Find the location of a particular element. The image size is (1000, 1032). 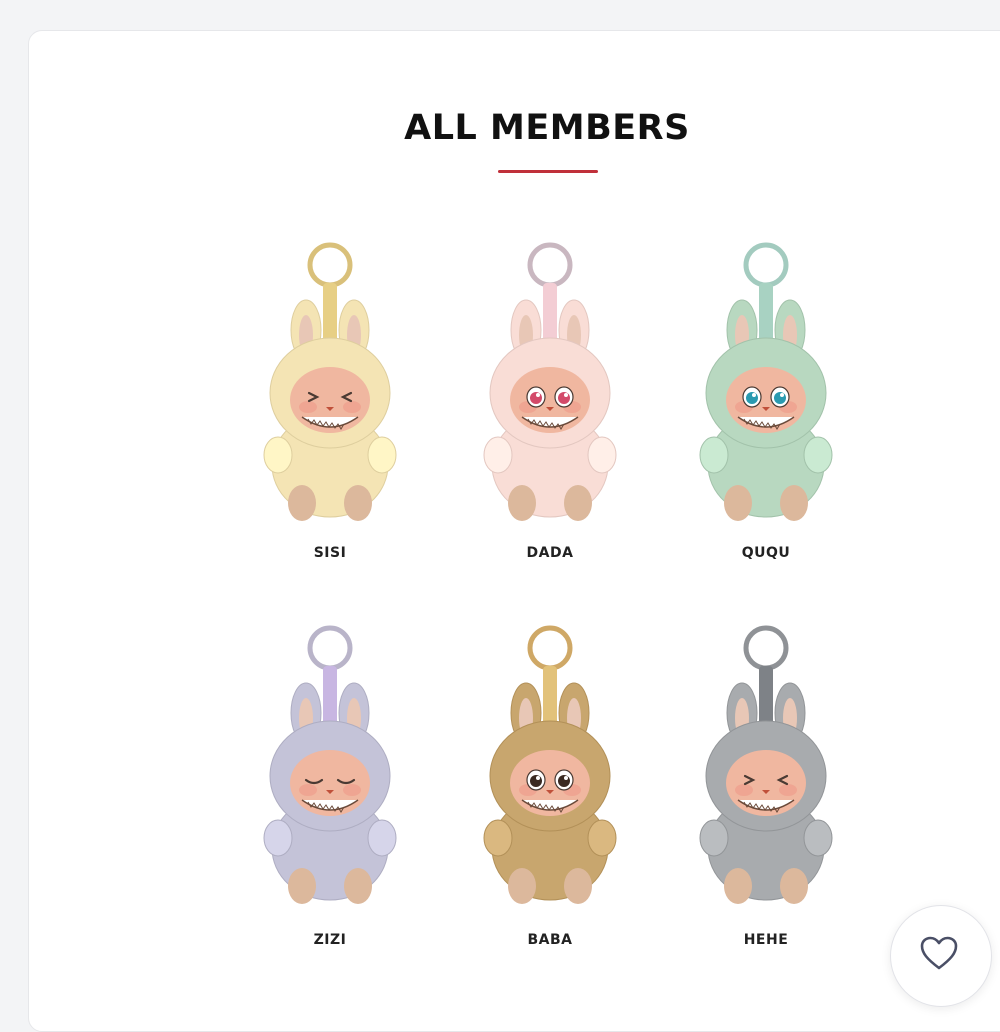

member-name: ZIZI is located at coordinates (330, 940).